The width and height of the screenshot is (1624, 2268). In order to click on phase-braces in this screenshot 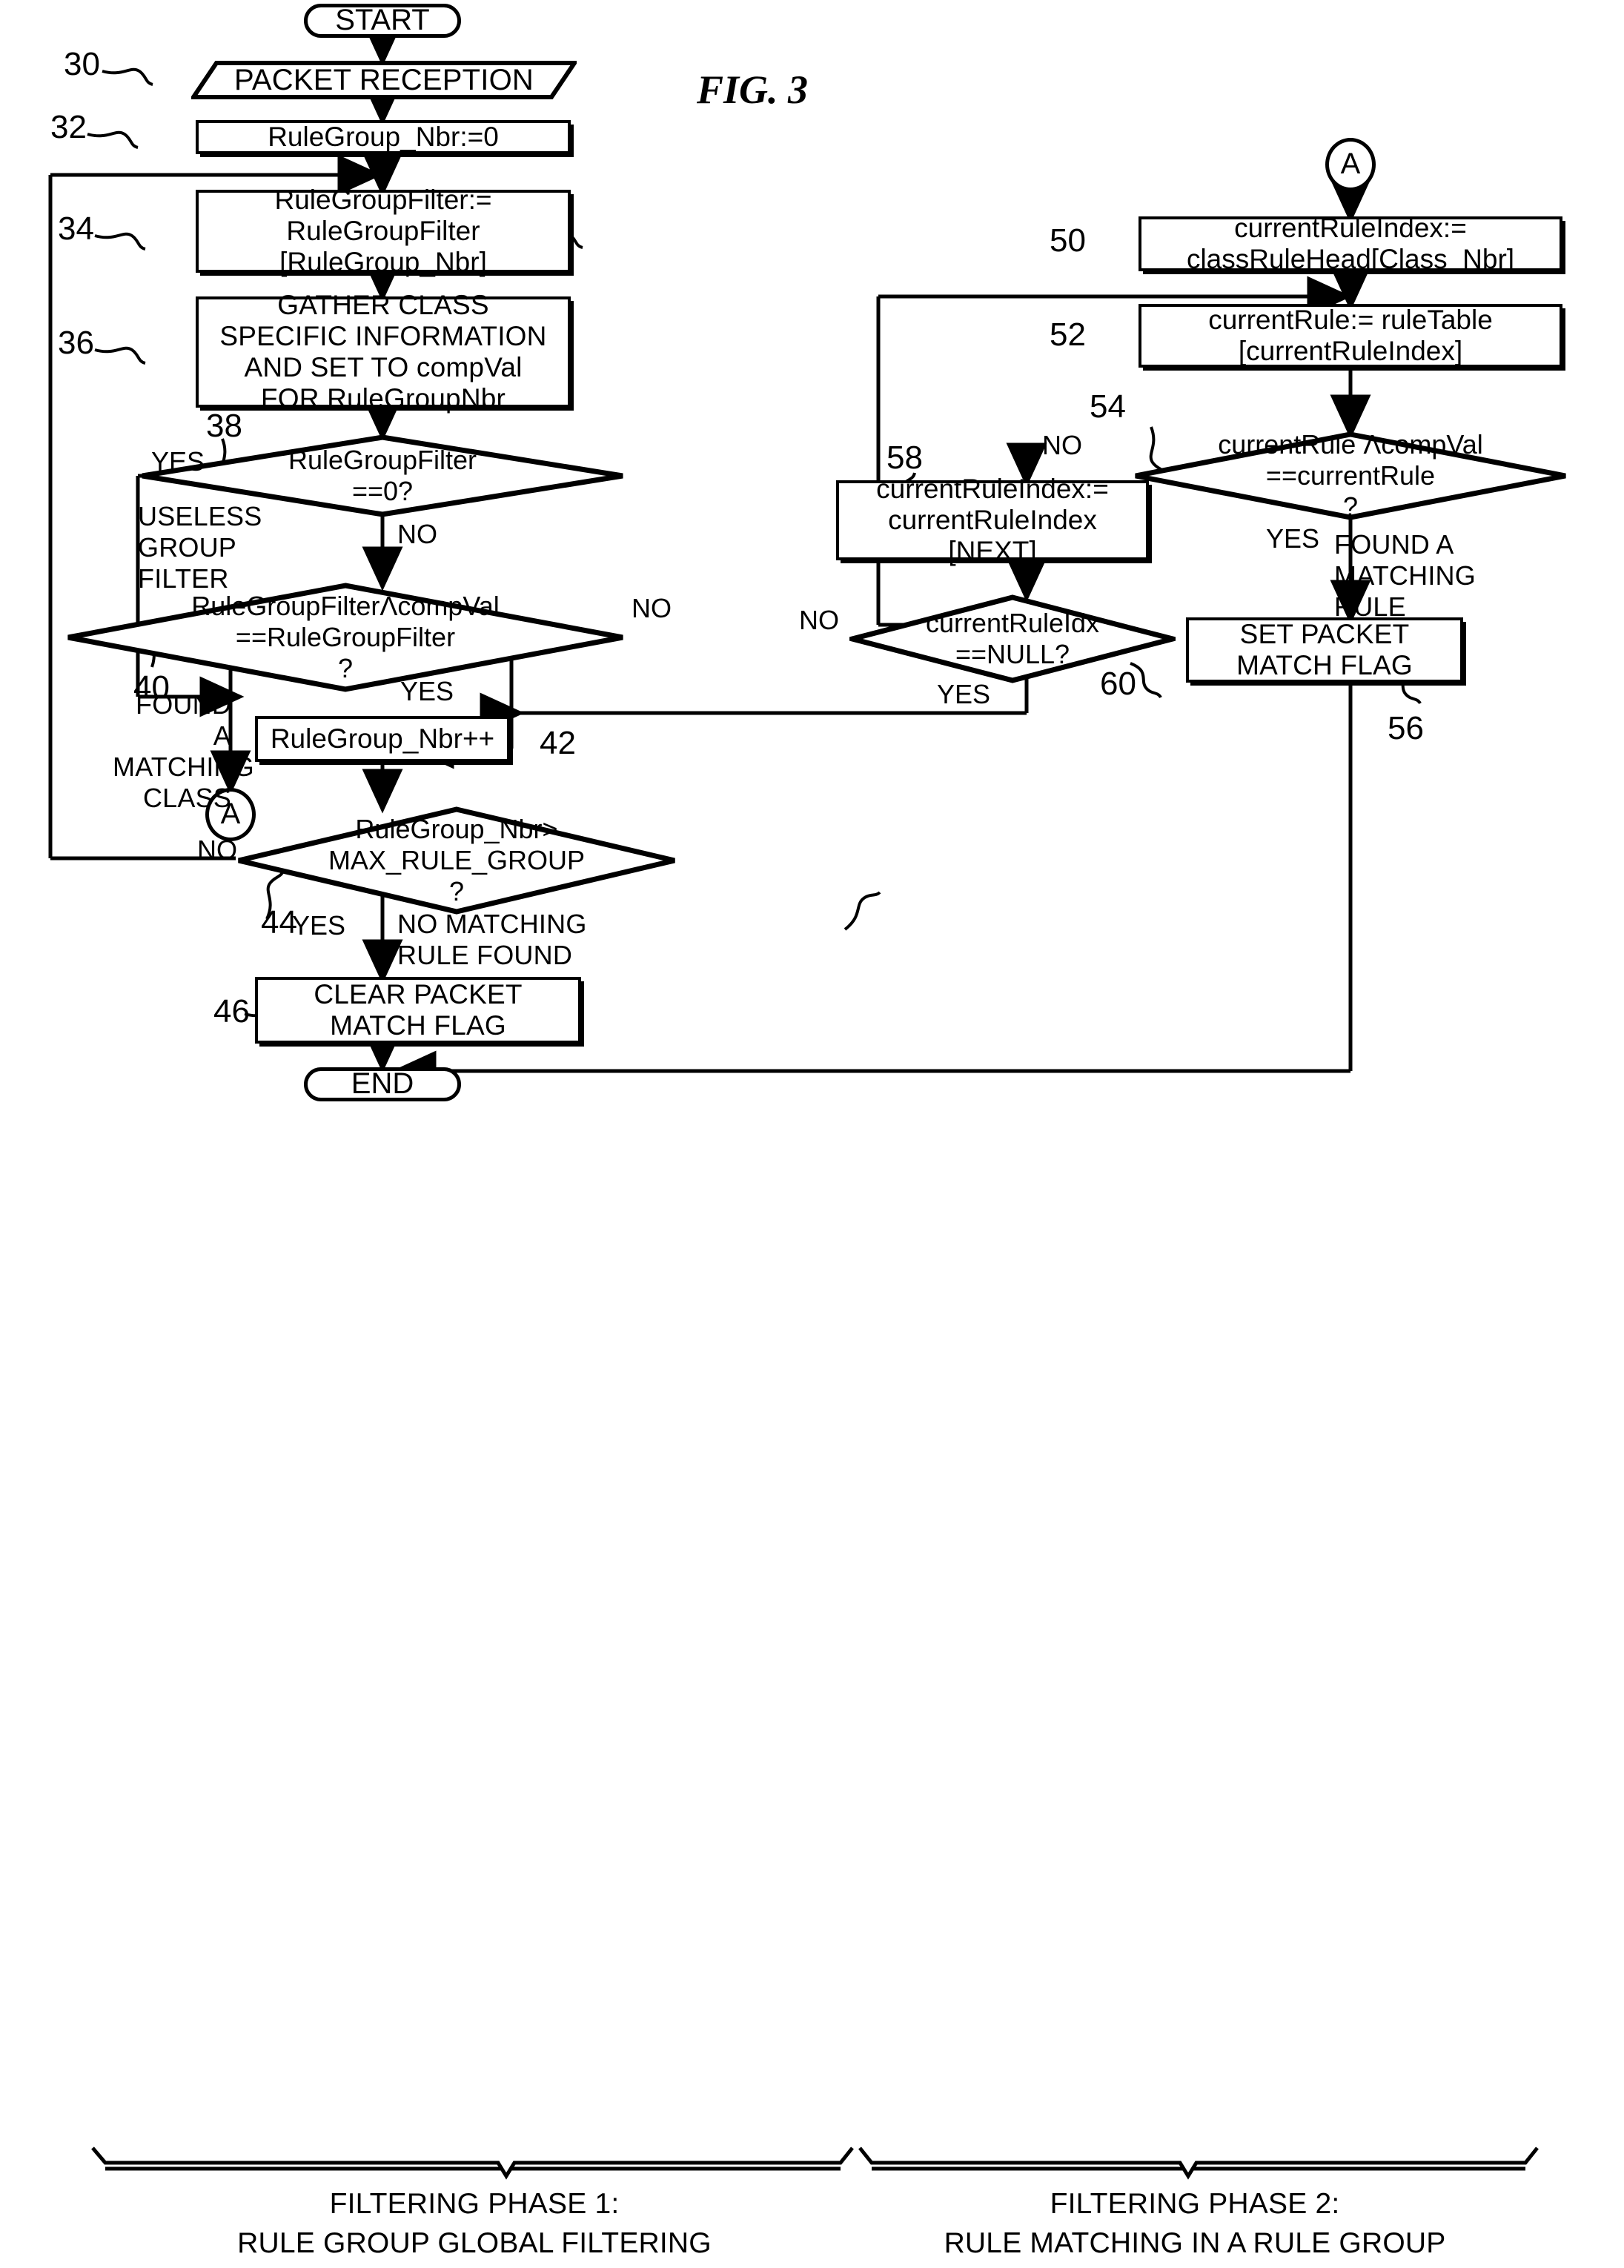, I will do `click(815, 2163)`.